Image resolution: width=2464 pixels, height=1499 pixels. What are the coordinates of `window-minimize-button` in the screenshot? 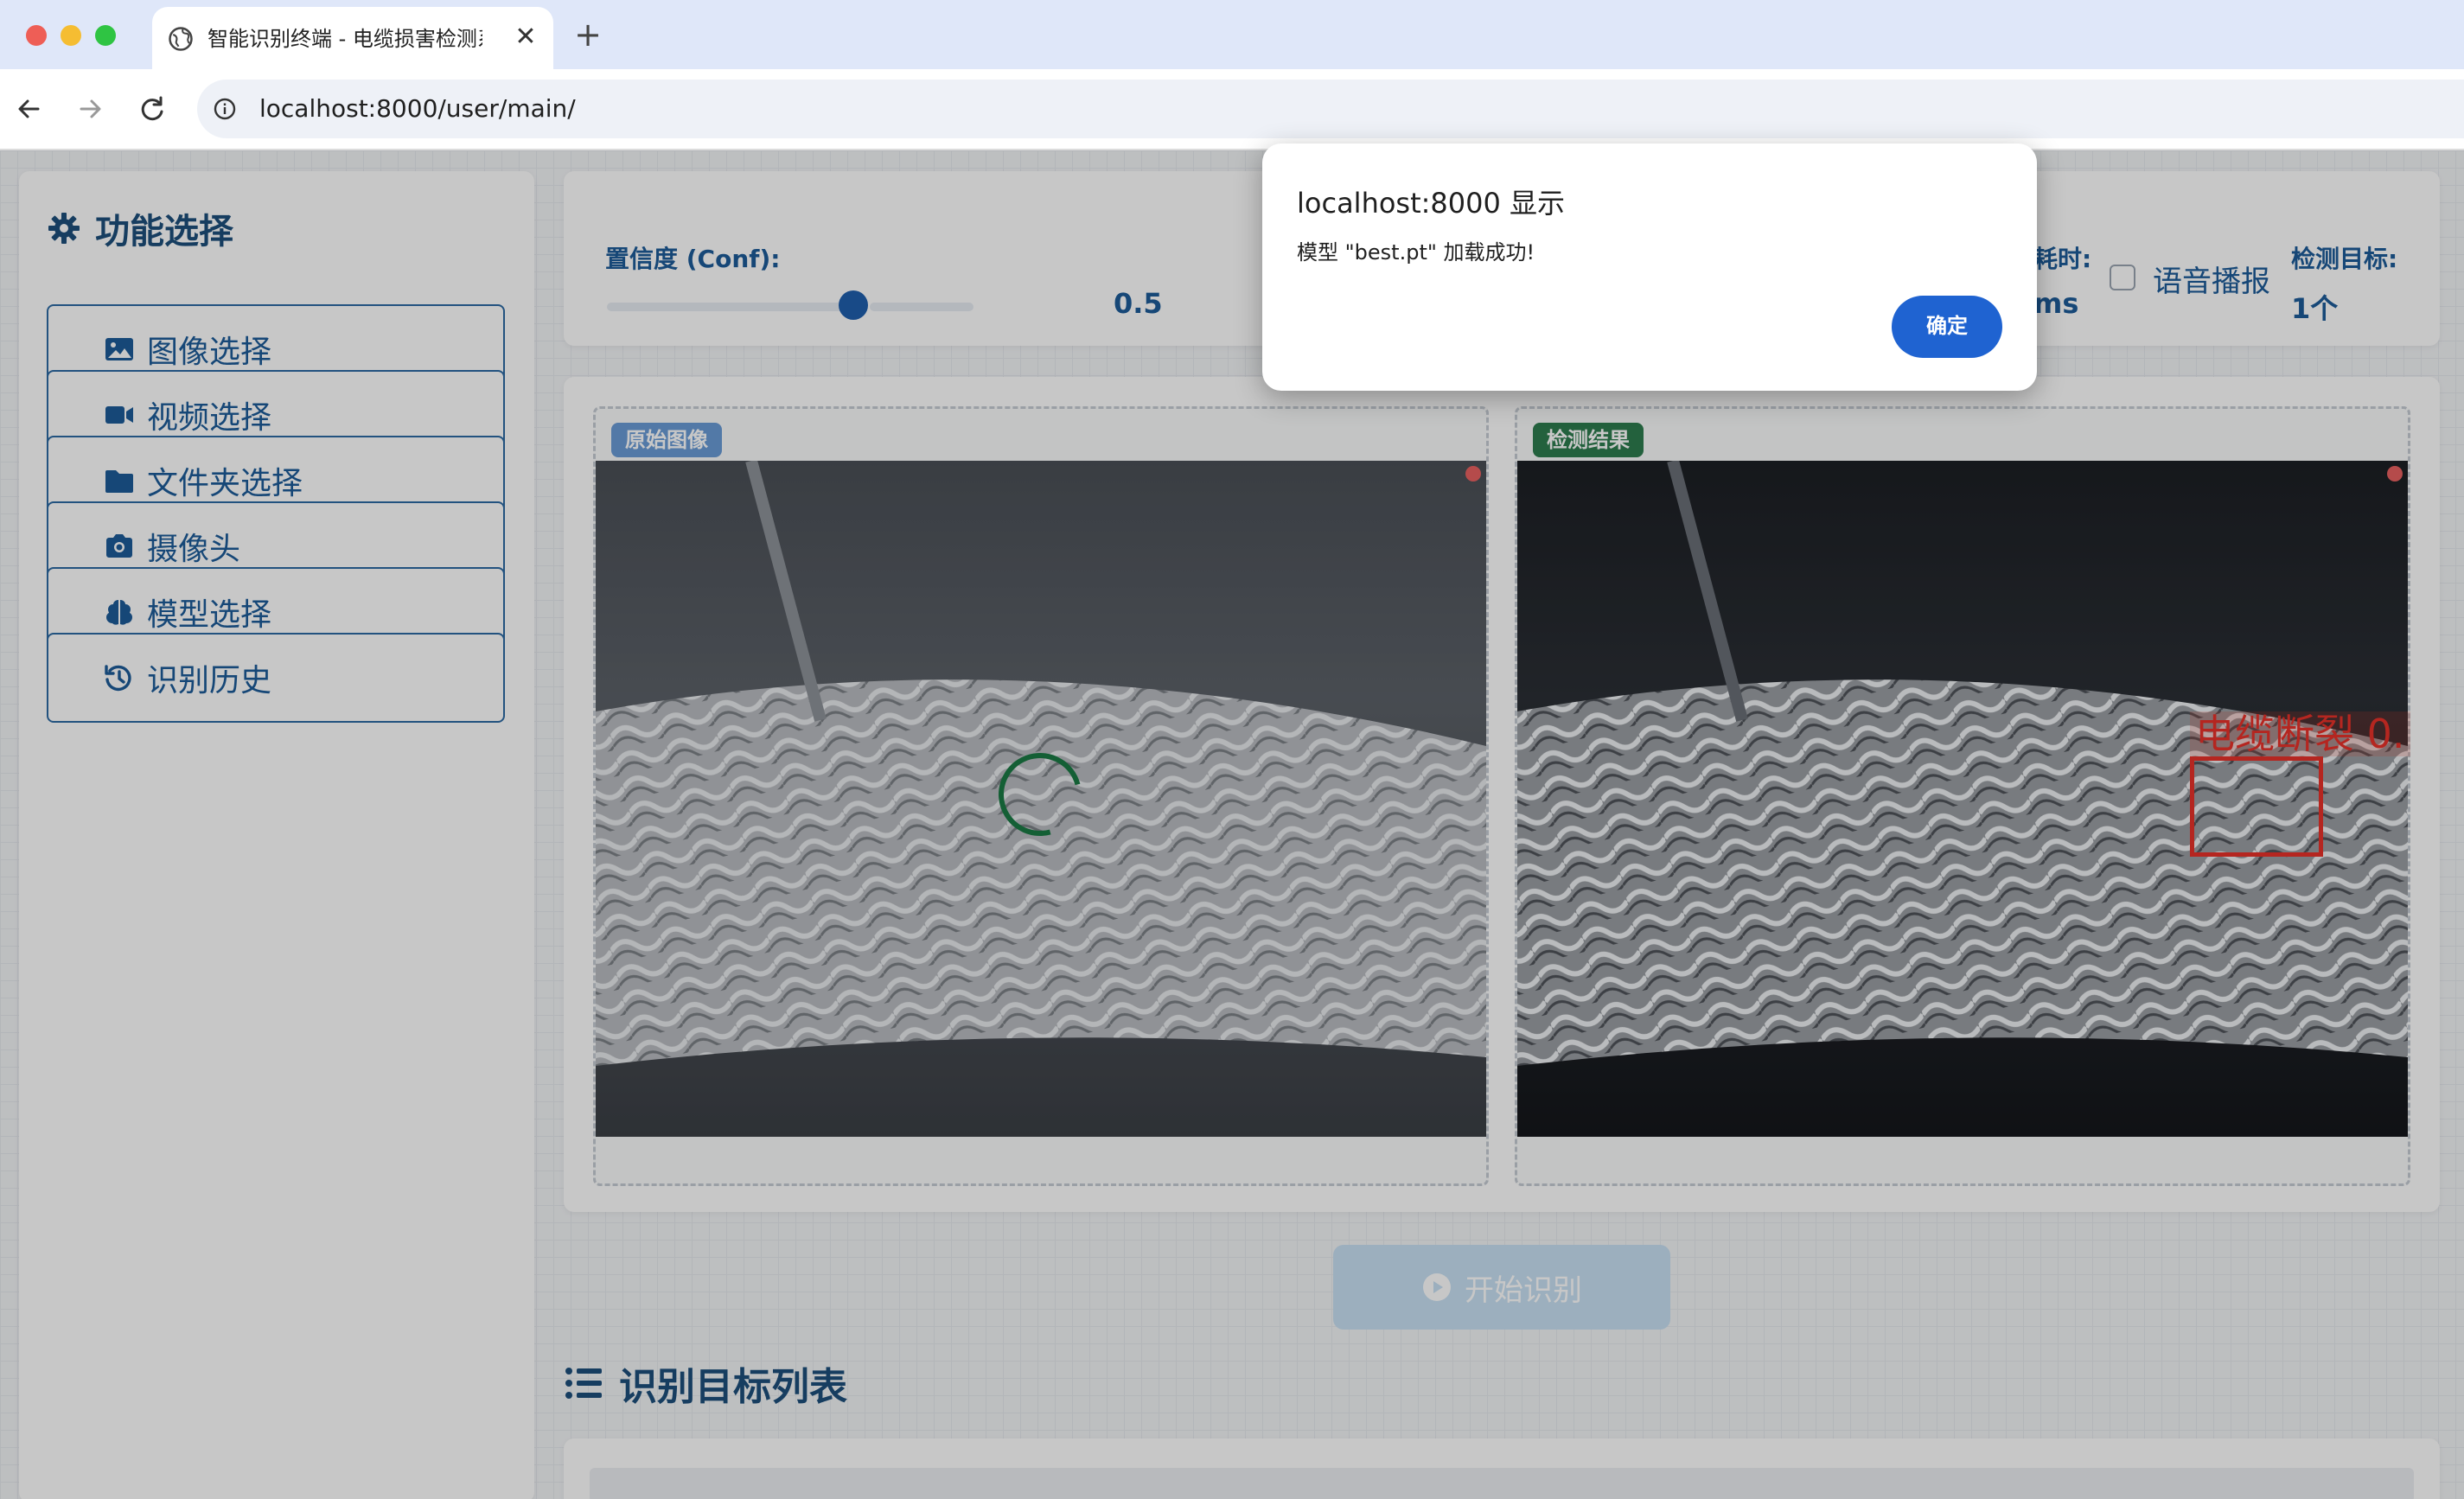 It's located at (71, 35).